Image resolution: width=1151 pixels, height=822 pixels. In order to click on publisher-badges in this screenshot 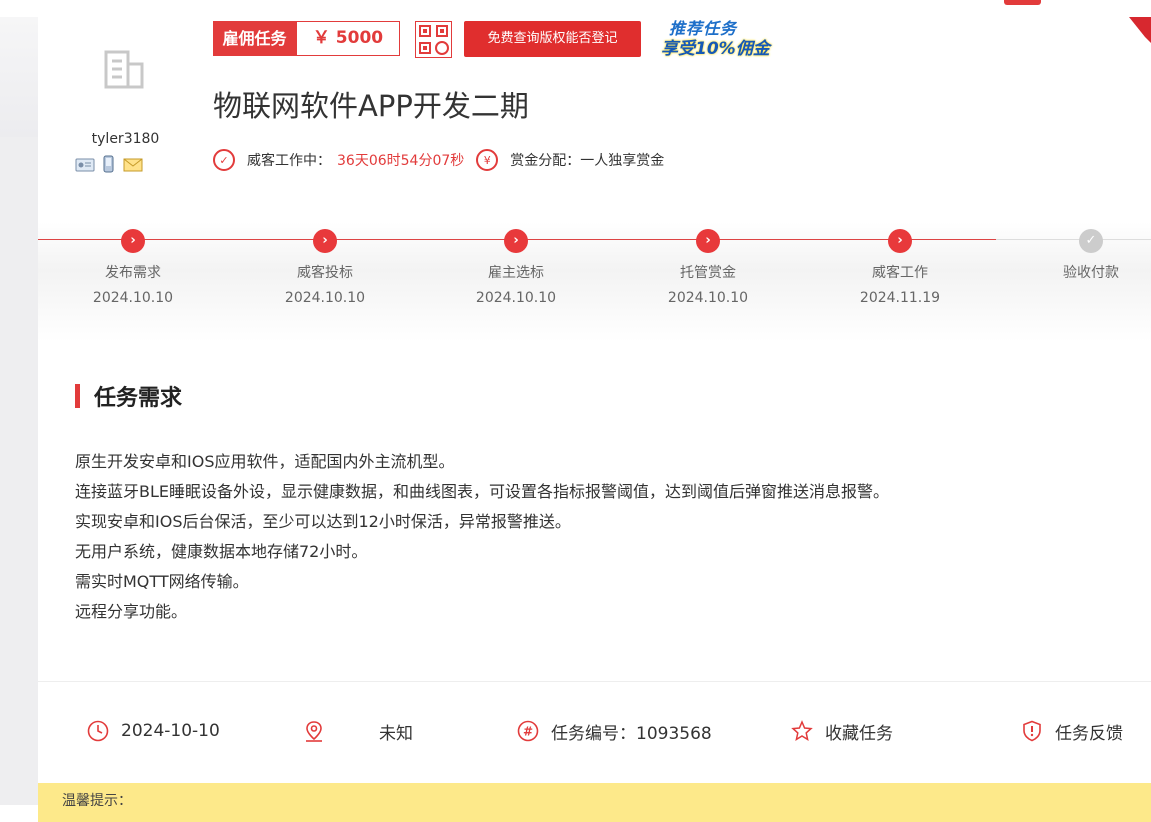, I will do `click(109, 164)`.